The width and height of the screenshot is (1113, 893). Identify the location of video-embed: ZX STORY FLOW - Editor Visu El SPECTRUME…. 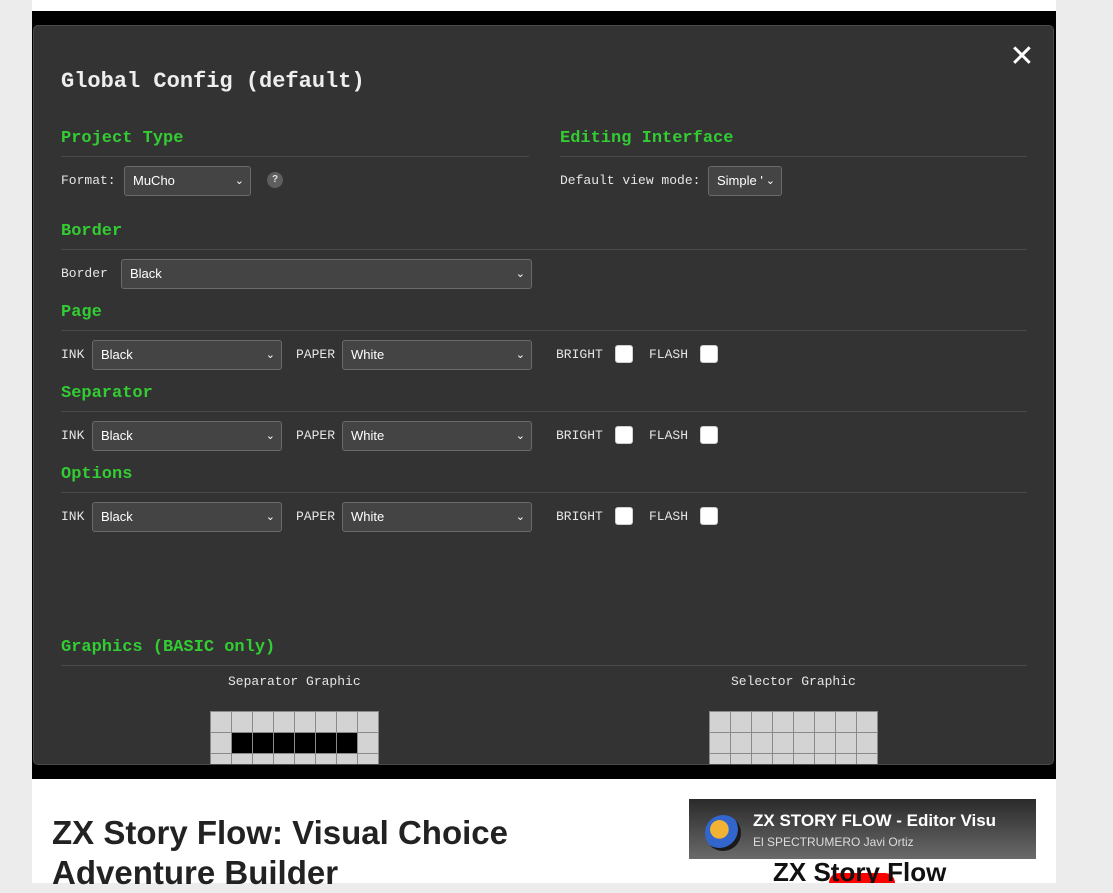
(862, 841).